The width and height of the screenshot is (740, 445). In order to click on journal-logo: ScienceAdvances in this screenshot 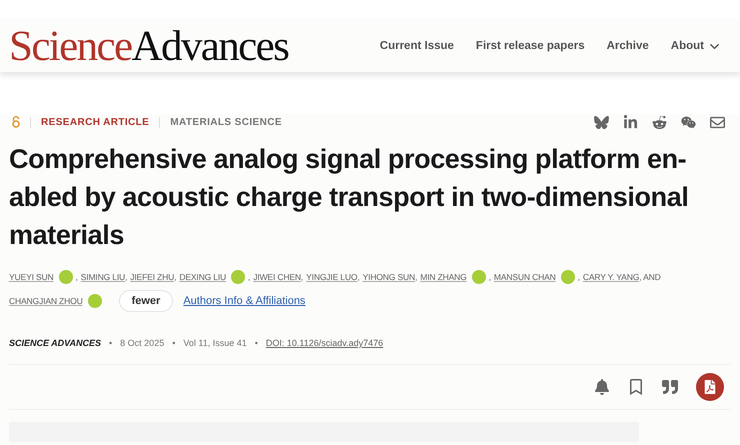, I will do `click(148, 46)`.